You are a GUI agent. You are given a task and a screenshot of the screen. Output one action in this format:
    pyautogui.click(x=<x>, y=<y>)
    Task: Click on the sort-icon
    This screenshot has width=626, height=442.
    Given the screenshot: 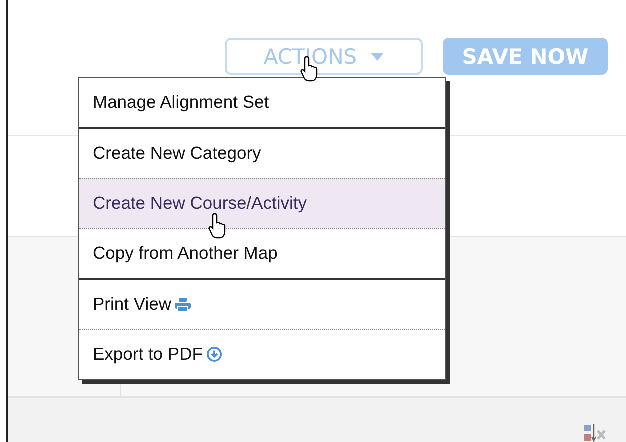 What is the action you would take?
    pyautogui.click(x=595, y=433)
    